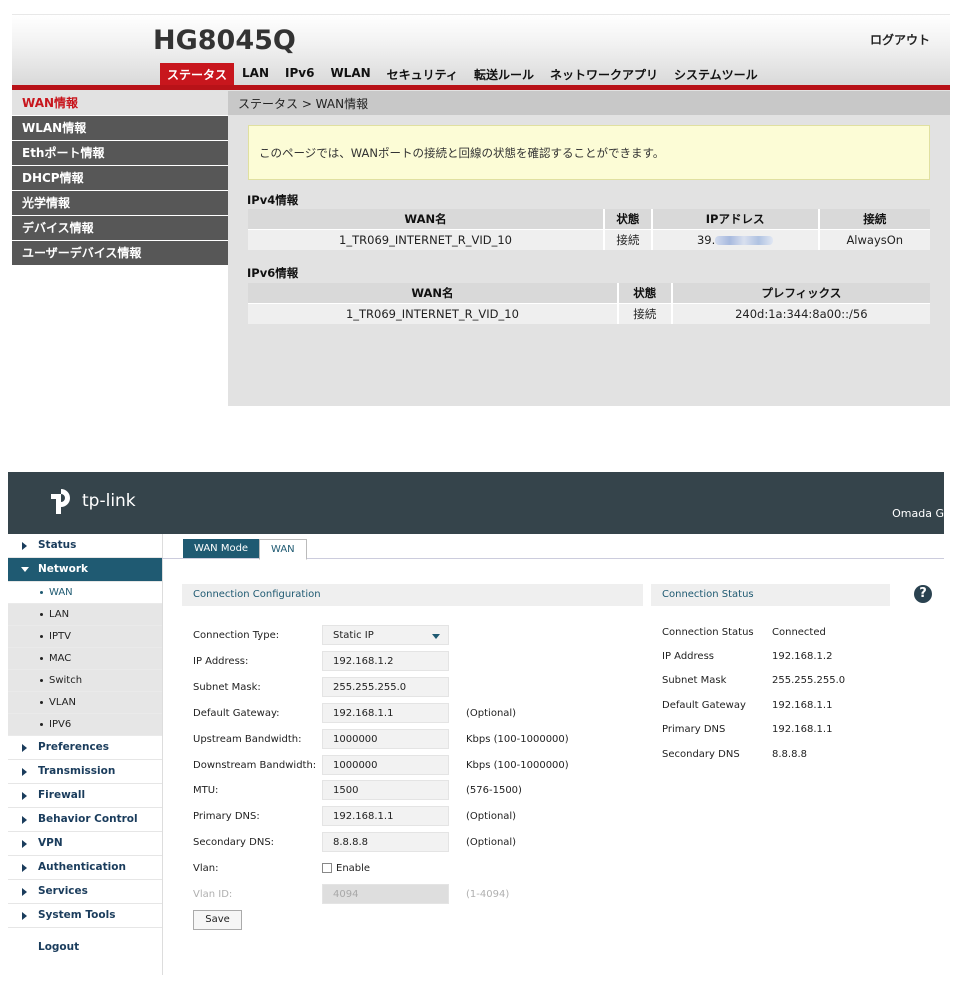  Describe the element at coordinates (350, 74) in the screenshot. I see `tab-wlan: WLAN` at that location.